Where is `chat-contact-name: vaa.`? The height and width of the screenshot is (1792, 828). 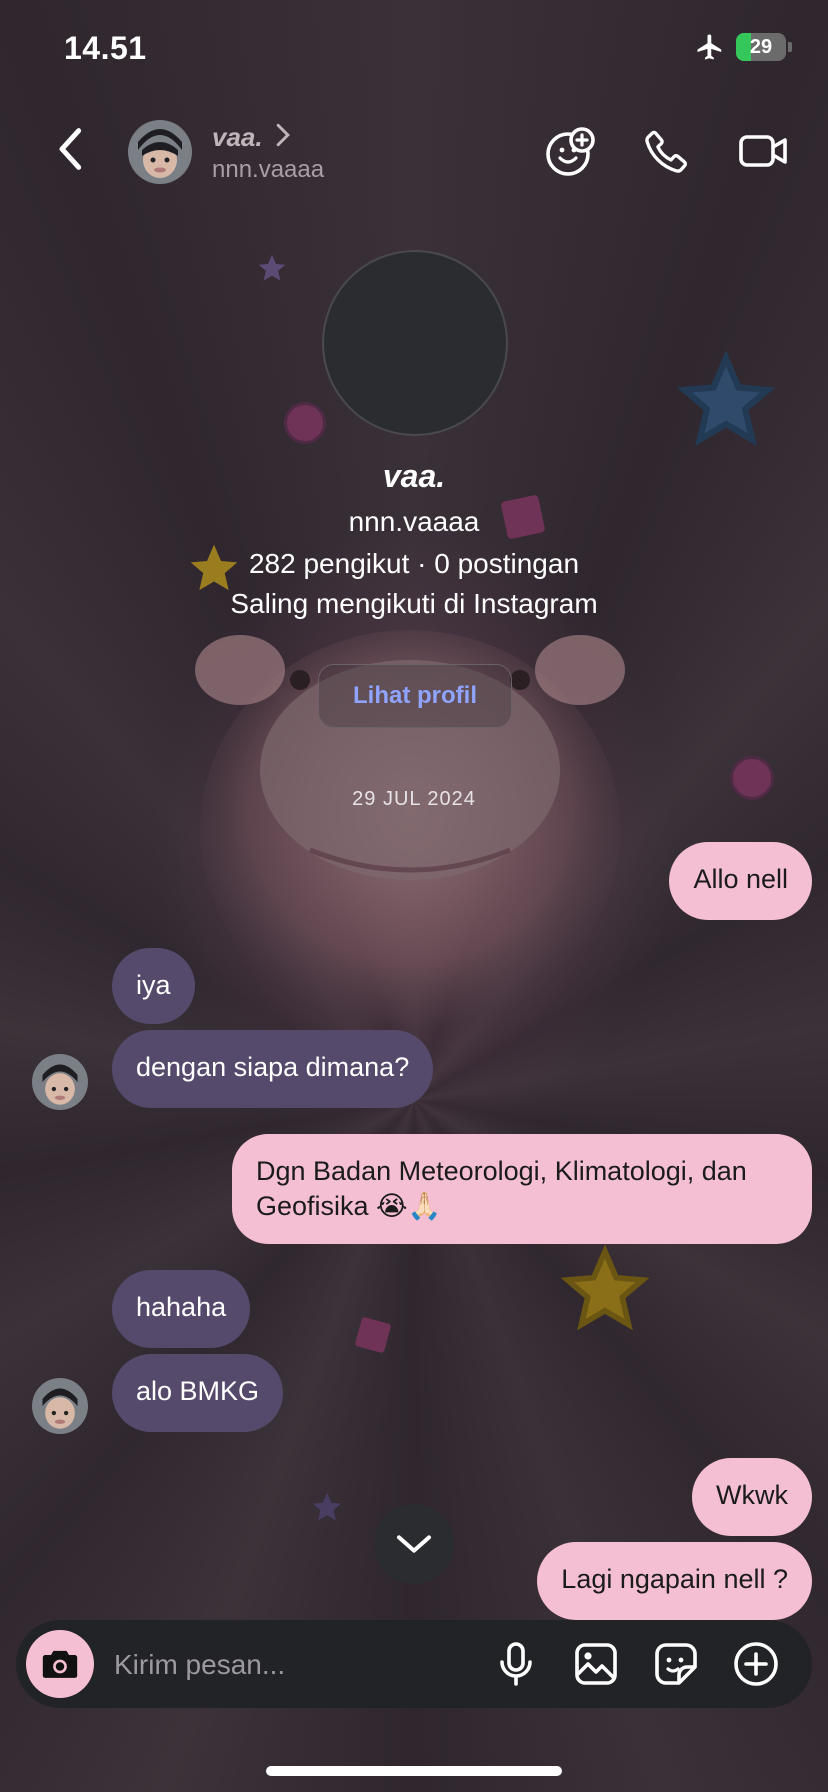
chat-contact-name: vaa. is located at coordinates (237, 137).